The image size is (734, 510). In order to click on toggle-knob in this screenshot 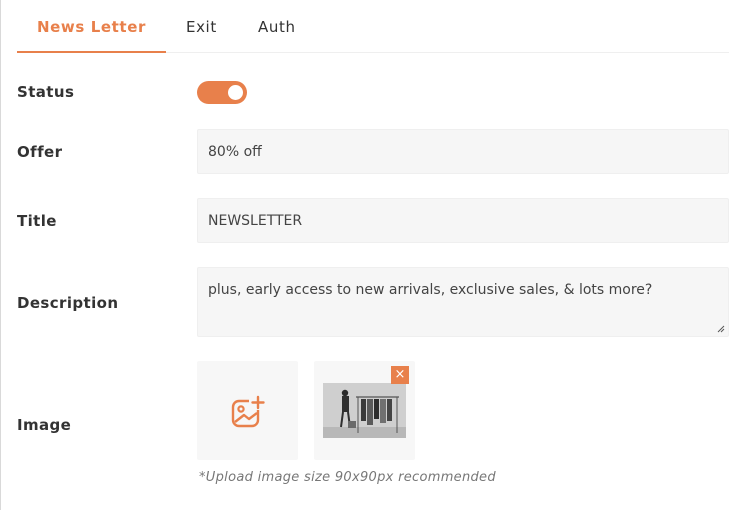, I will do `click(235, 92)`.